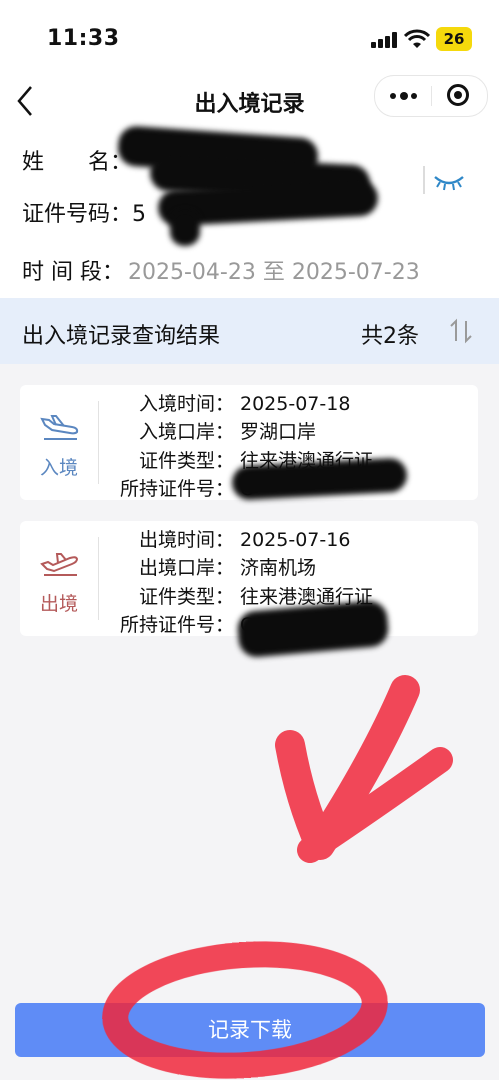  I want to click on close-mini-program-button, so click(459, 96).